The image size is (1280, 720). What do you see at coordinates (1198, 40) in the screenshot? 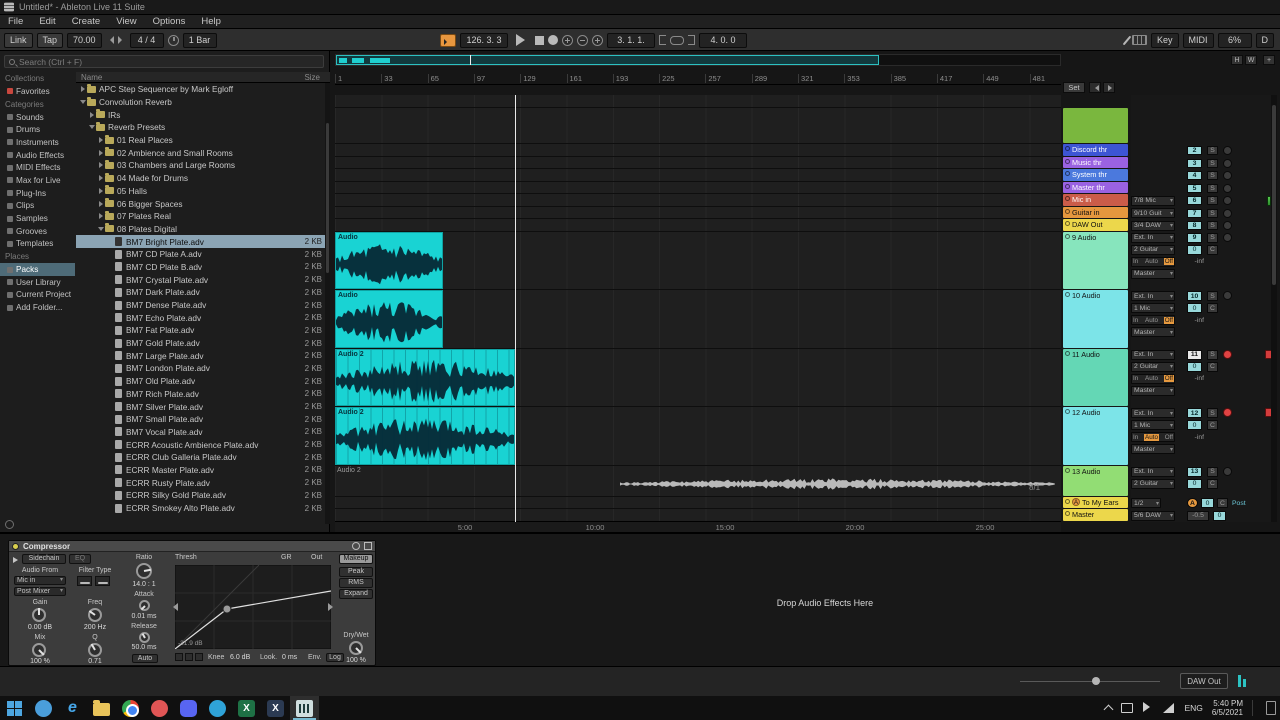
I see `midi-map-button: MIDI` at bounding box center [1198, 40].